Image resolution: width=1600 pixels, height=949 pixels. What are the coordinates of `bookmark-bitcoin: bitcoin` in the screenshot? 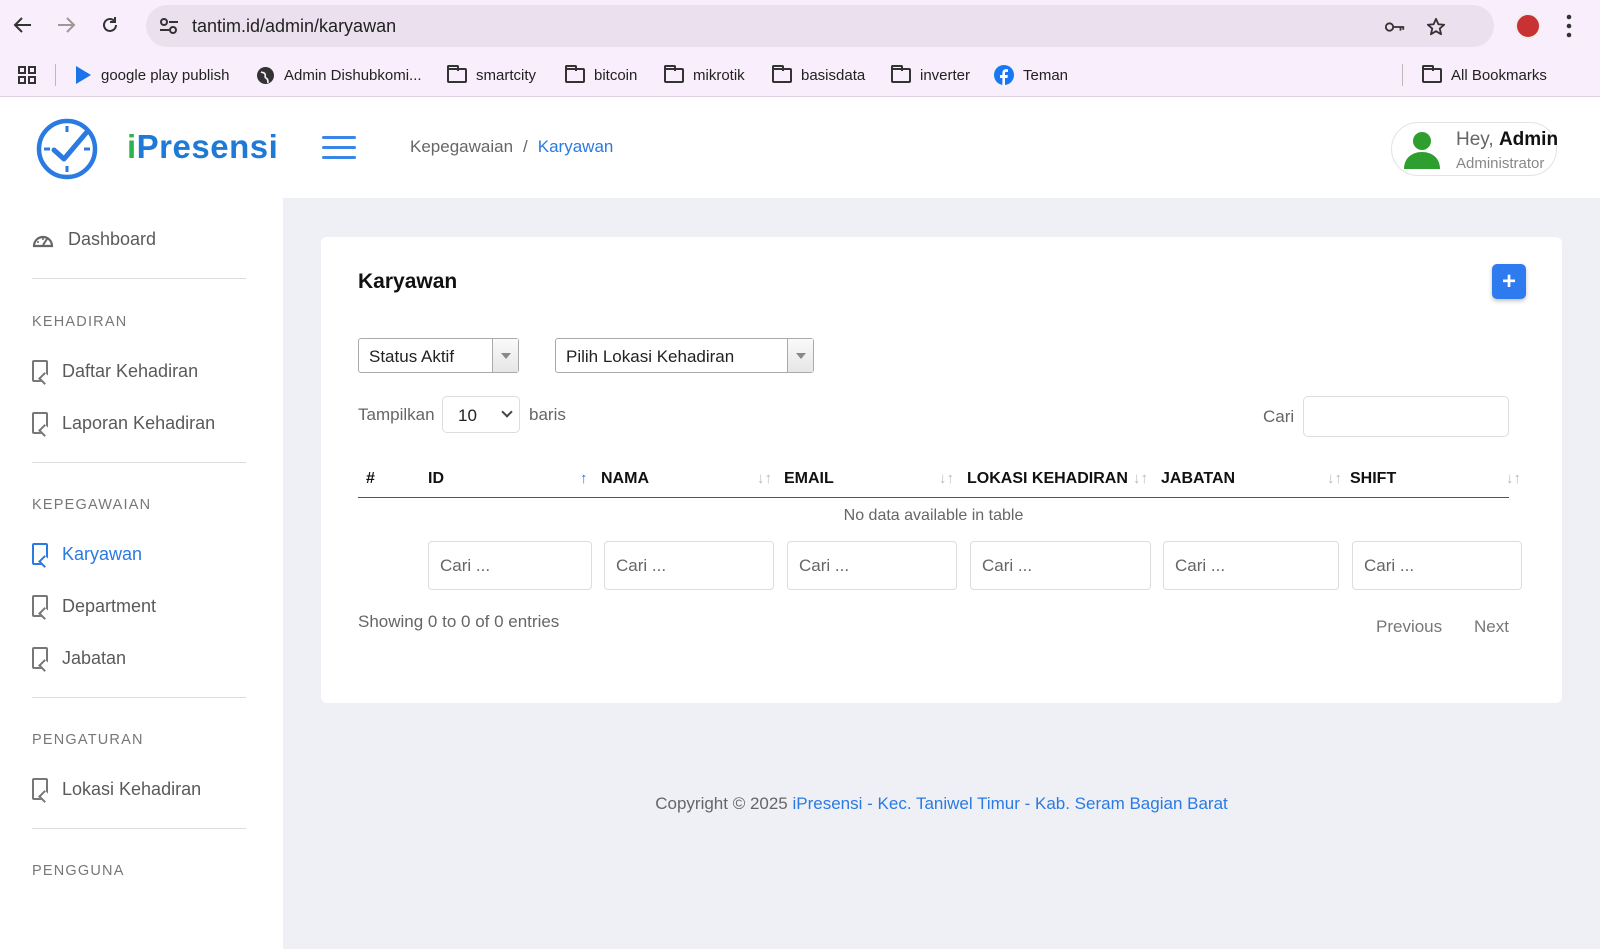 It's located at (601, 75).